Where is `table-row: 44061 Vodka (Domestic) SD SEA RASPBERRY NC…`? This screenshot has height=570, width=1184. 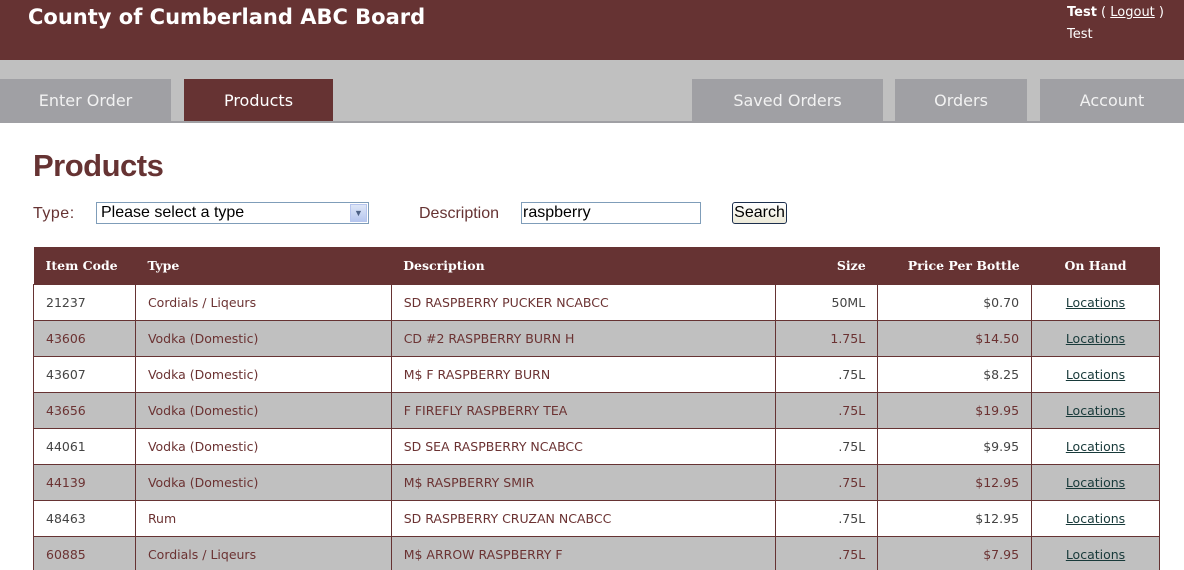 table-row: 44061 Vodka (Domestic) SD SEA RASPBERRY NC… is located at coordinates (596, 446).